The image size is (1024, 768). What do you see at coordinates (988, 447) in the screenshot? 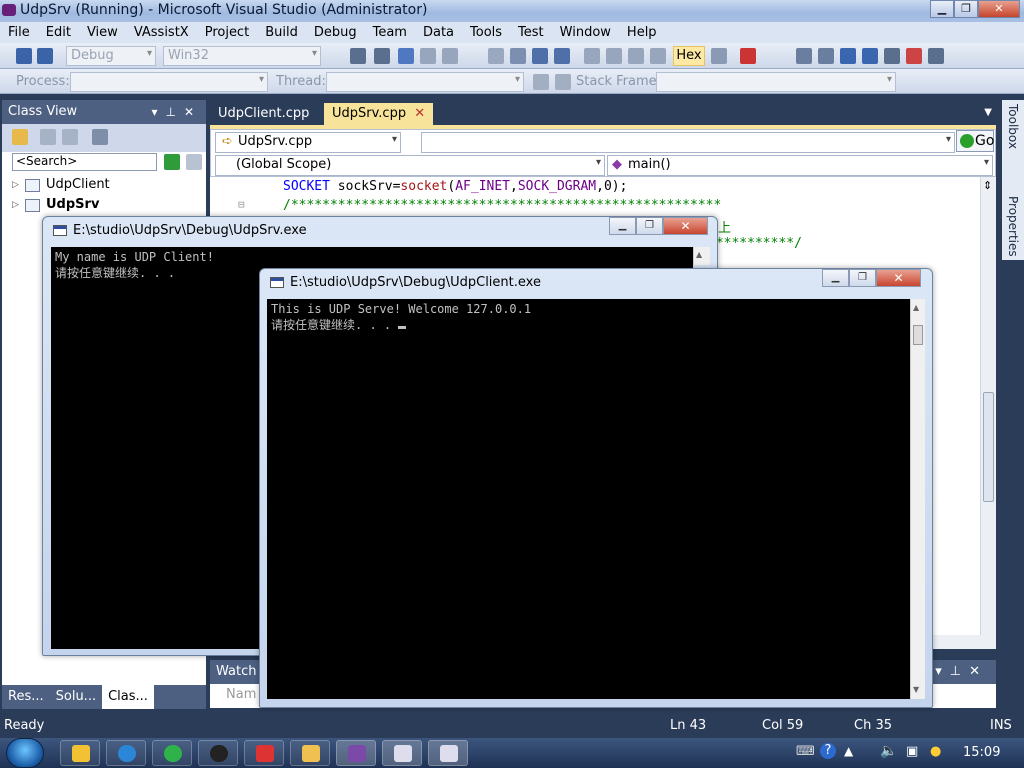
I see `editor-scroll-thumb` at bounding box center [988, 447].